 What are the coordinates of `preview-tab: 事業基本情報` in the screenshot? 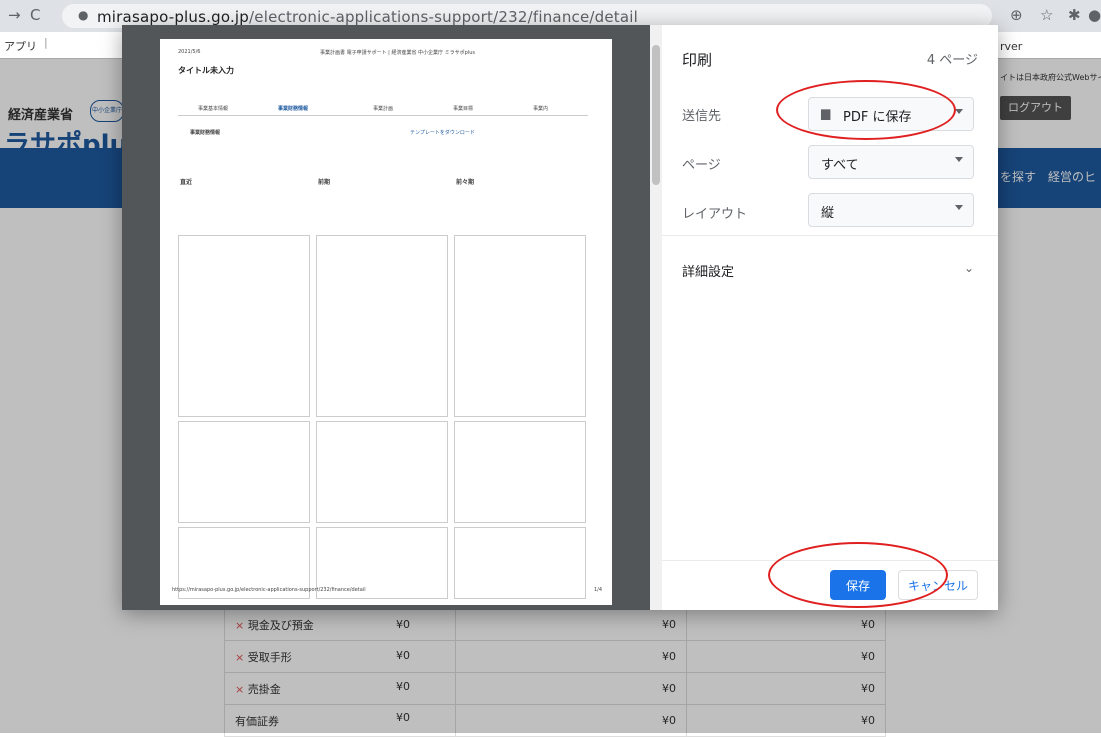 It's located at (213, 109).